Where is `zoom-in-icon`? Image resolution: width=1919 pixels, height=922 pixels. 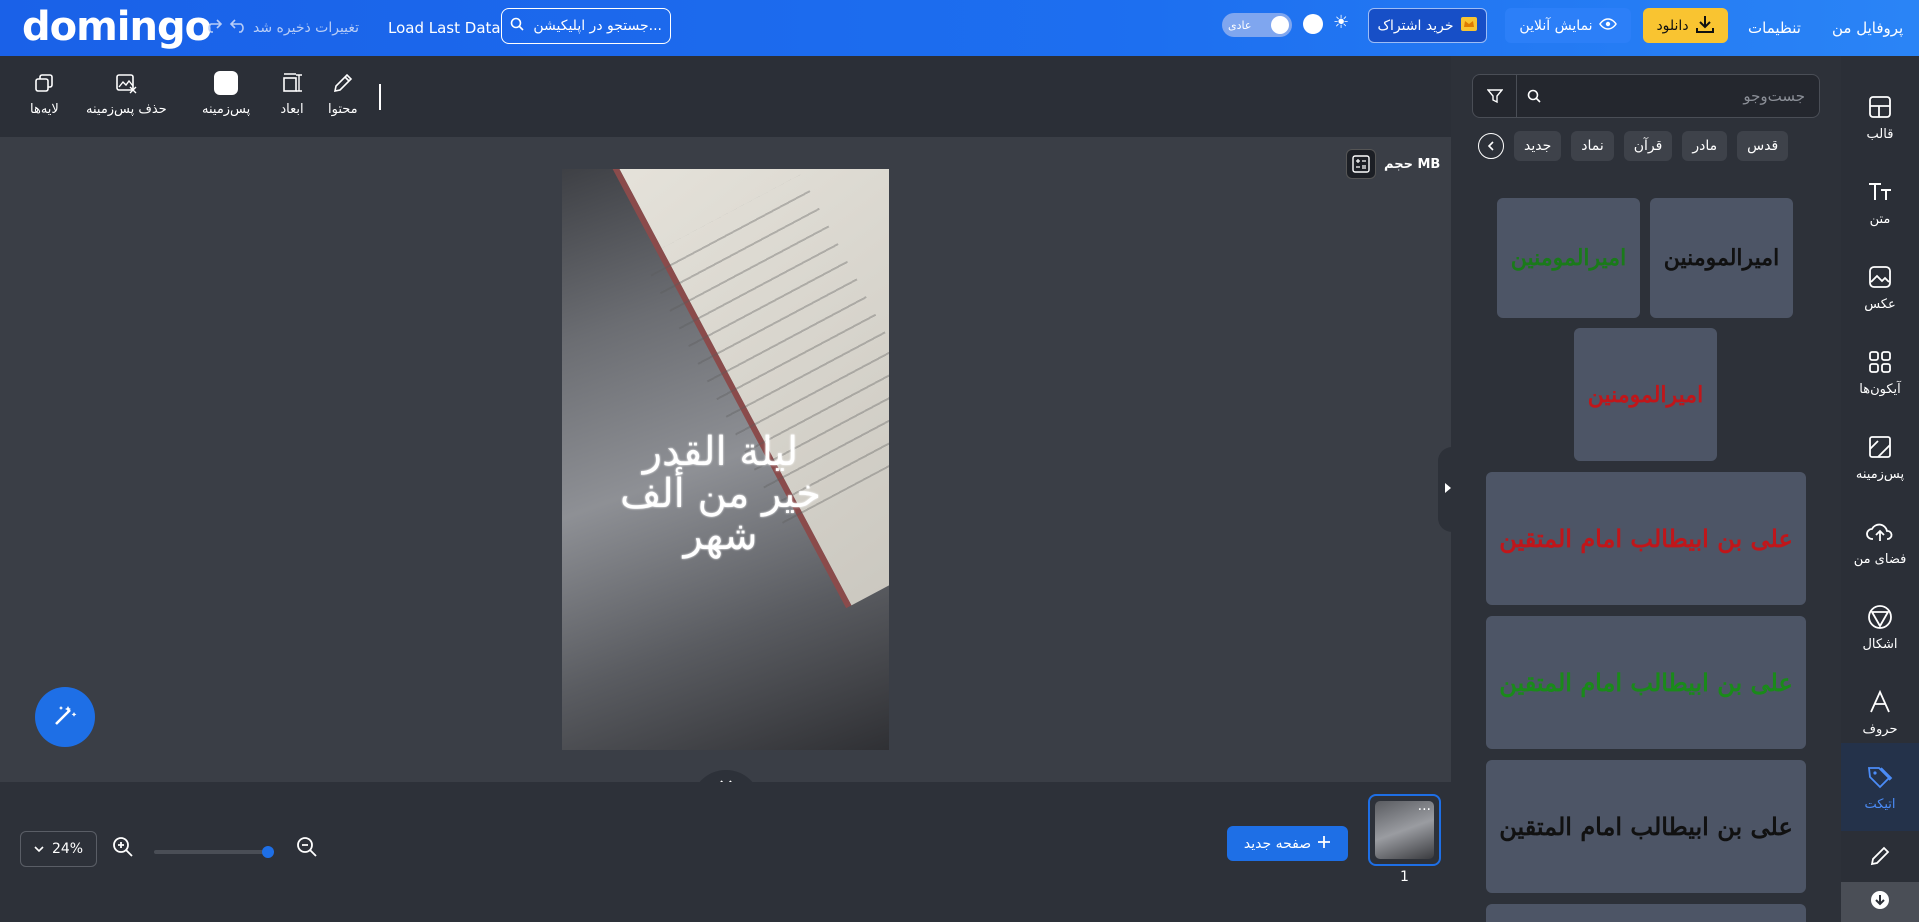
zoom-in-icon is located at coordinates (123, 849).